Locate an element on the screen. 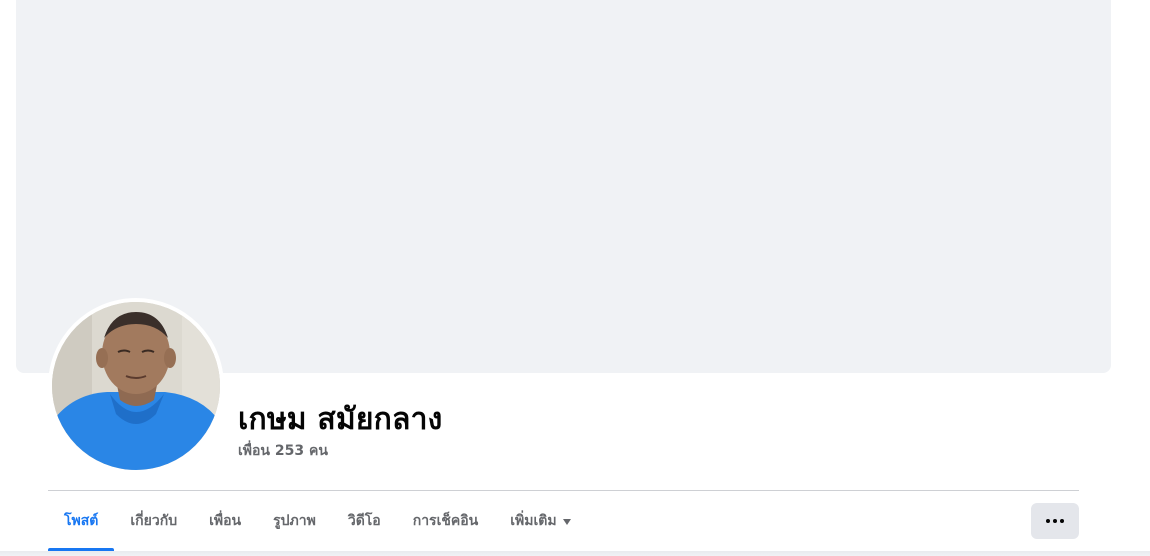 The width and height of the screenshot is (1150, 556). profile-name: เกษม สมัยกลาง is located at coordinates (340, 419).